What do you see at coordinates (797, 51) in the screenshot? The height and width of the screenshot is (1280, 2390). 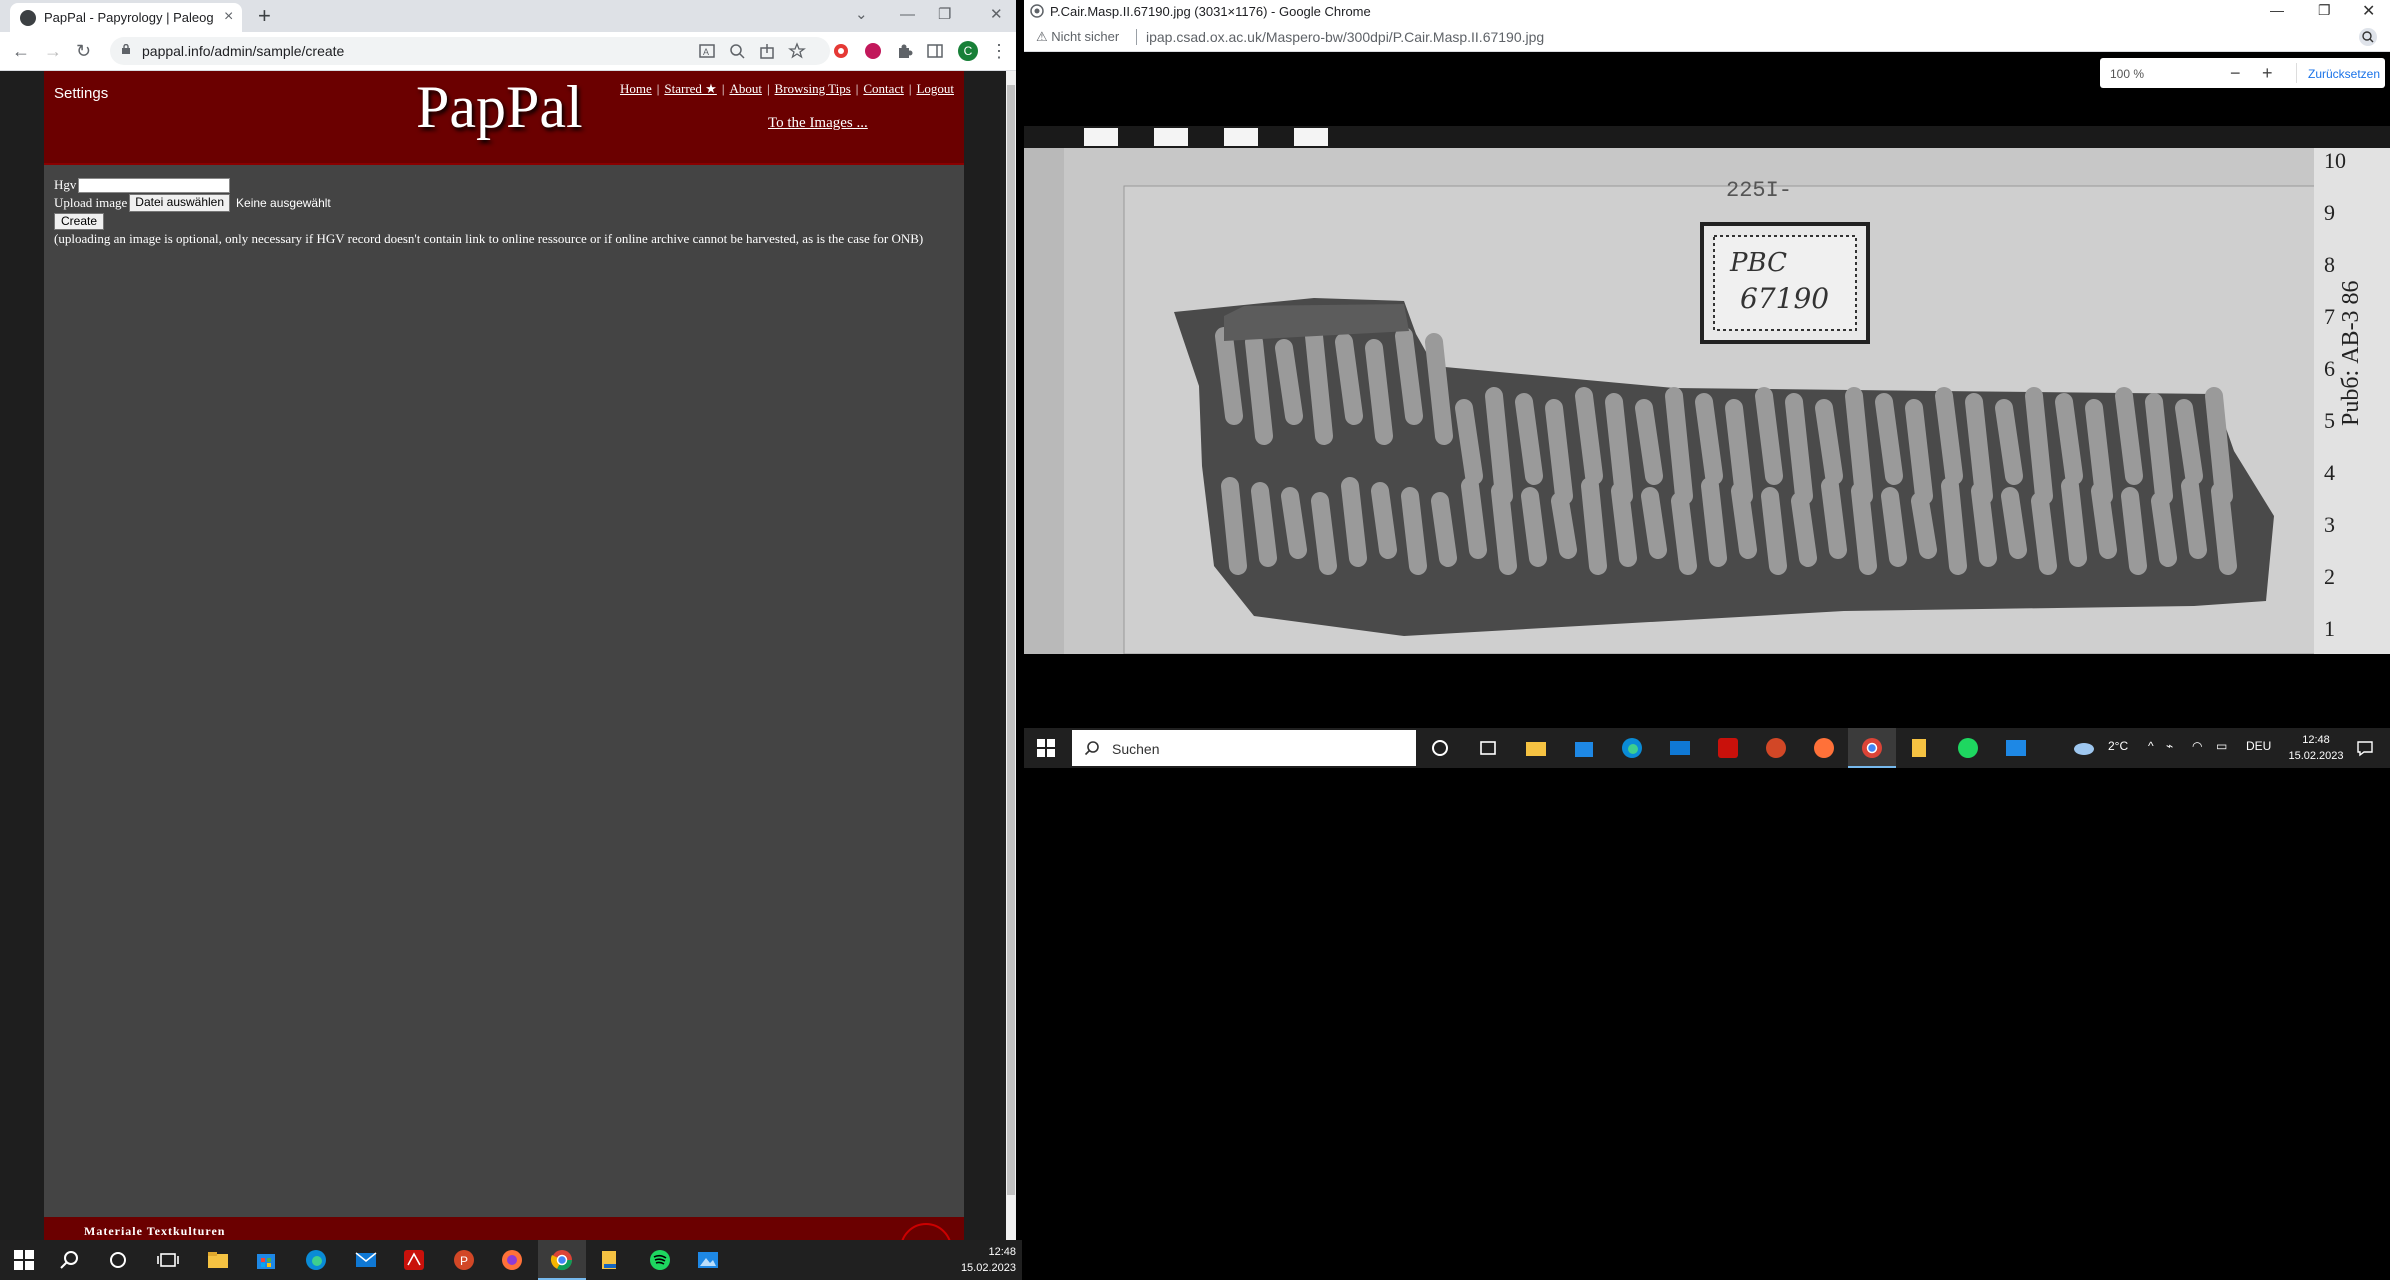 I see `bookmark-star-icon` at bounding box center [797, 51].